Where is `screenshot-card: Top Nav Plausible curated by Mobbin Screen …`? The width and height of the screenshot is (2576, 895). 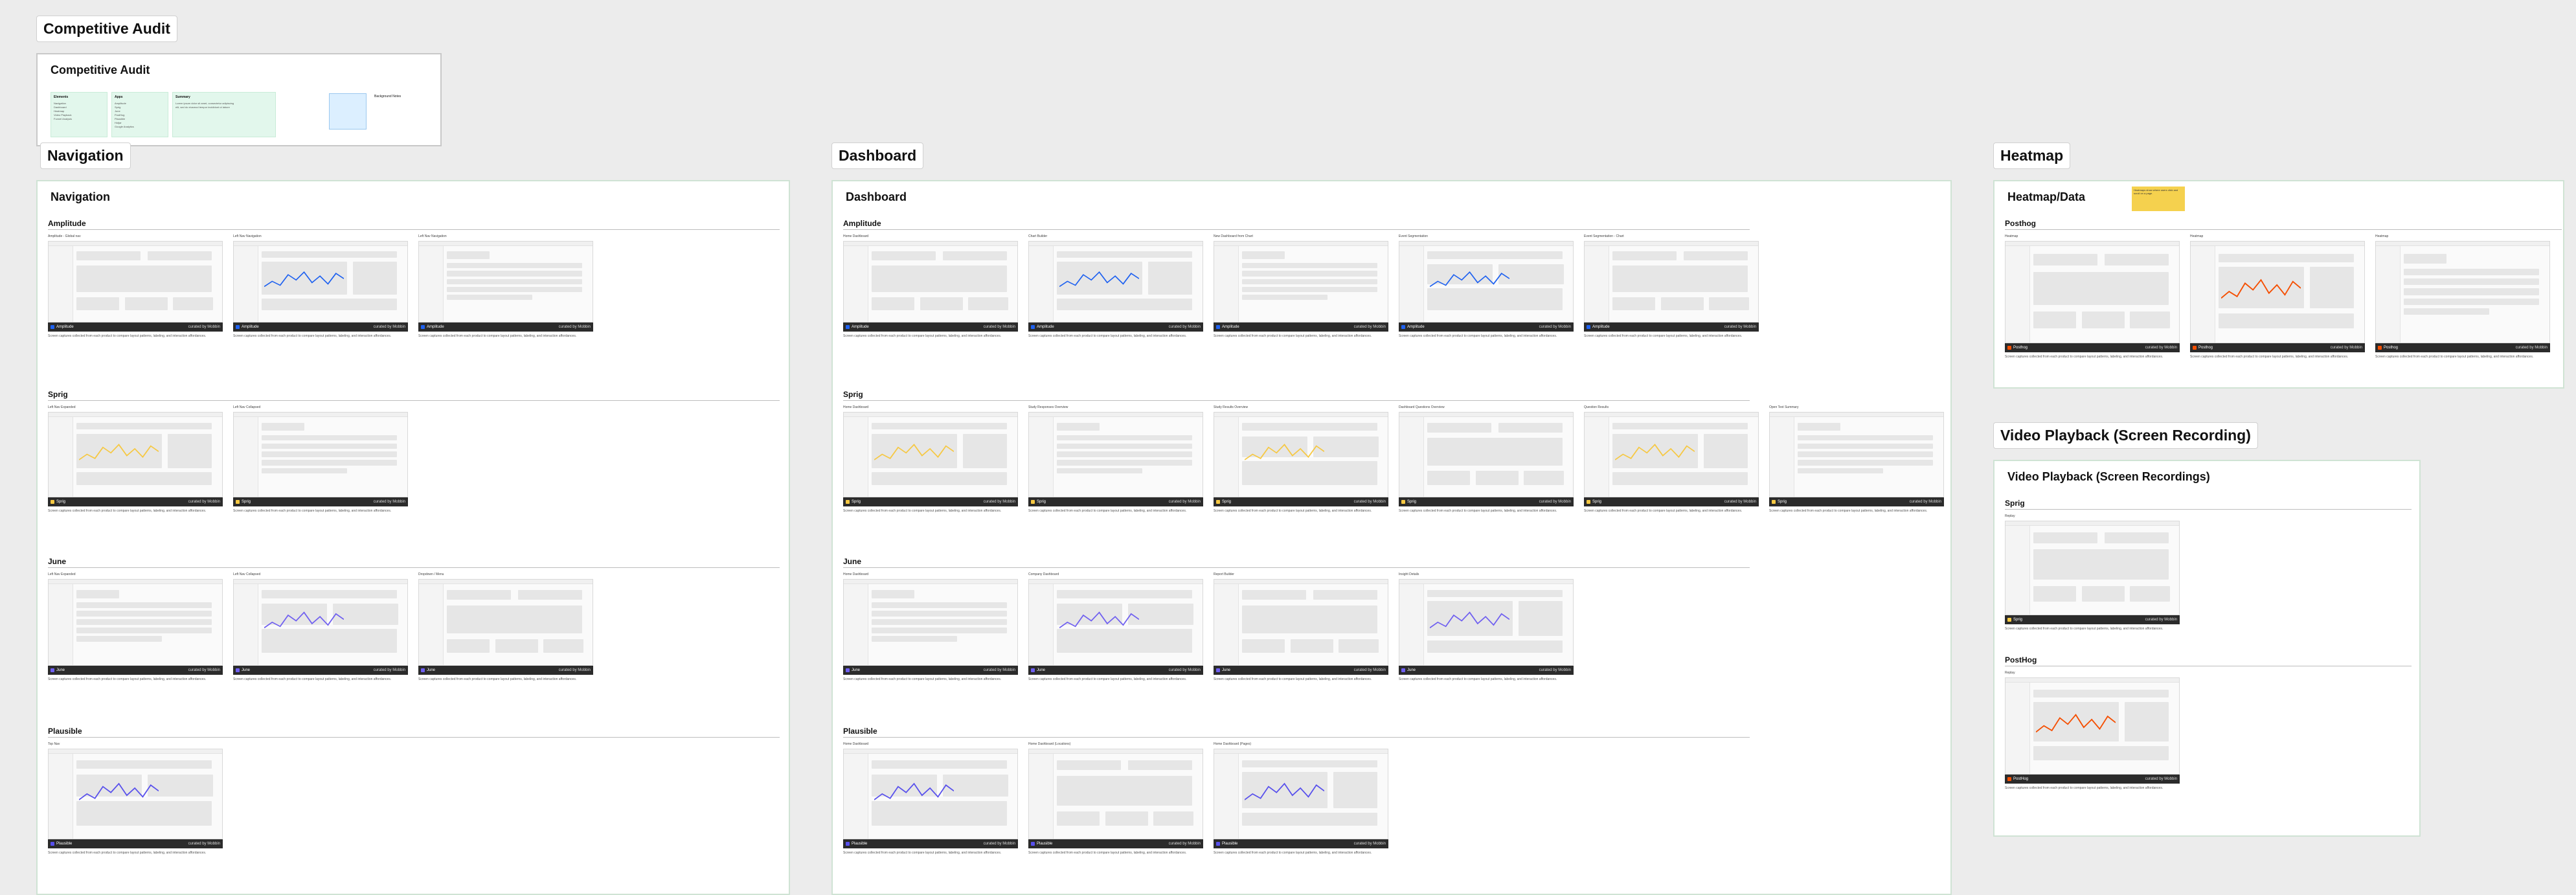 screenshot-card: Top Nav Plausible curated by Mobbin Screen … is located at coordinates (135, 798).